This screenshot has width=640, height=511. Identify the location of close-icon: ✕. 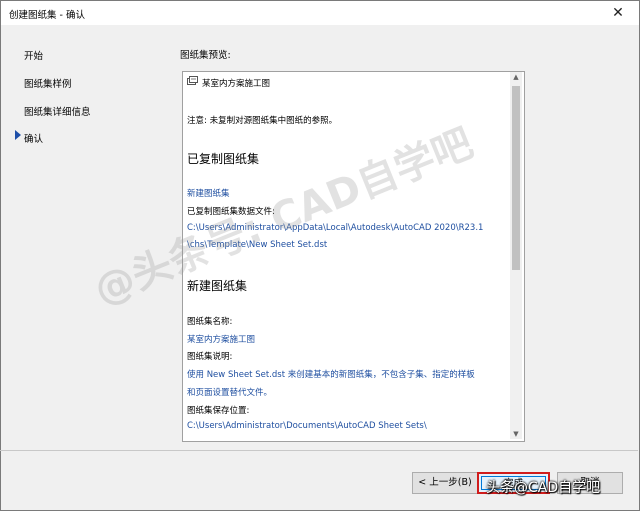
(618, 13).